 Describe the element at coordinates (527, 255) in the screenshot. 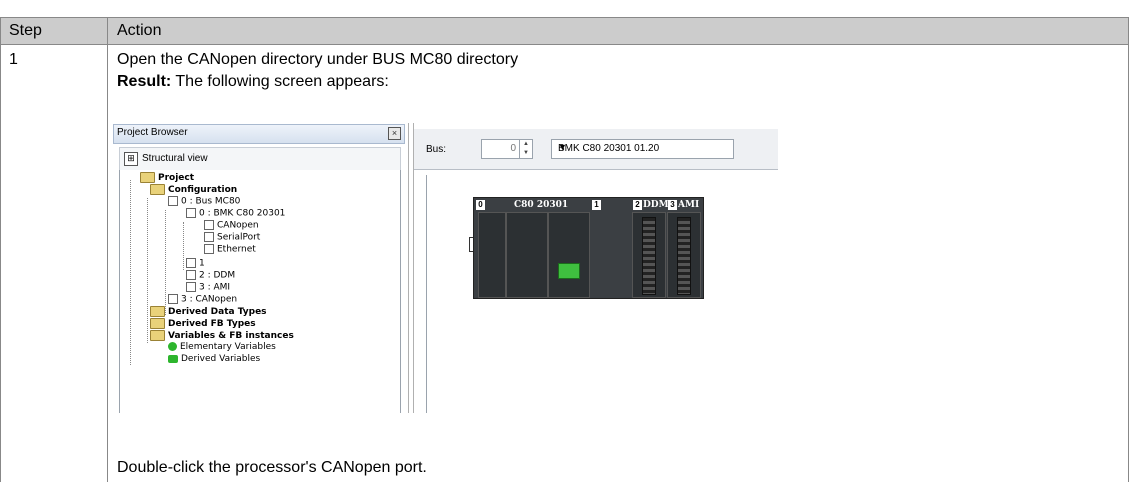

I see `processor-module` at that location.